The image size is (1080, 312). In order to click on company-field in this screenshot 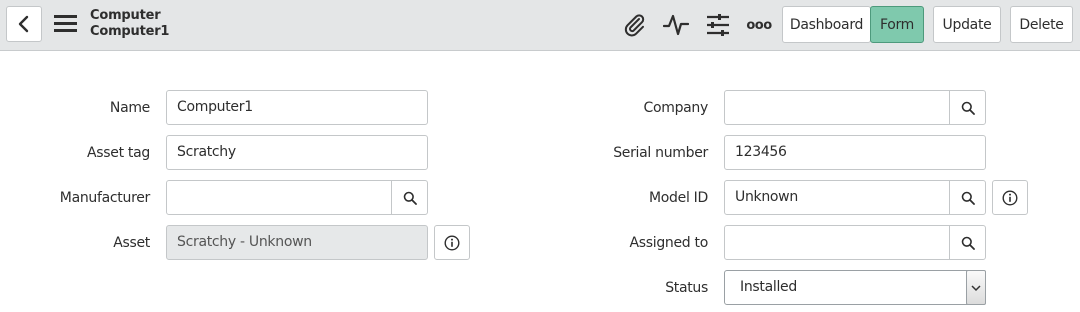, I will do `click(837, 107)`.